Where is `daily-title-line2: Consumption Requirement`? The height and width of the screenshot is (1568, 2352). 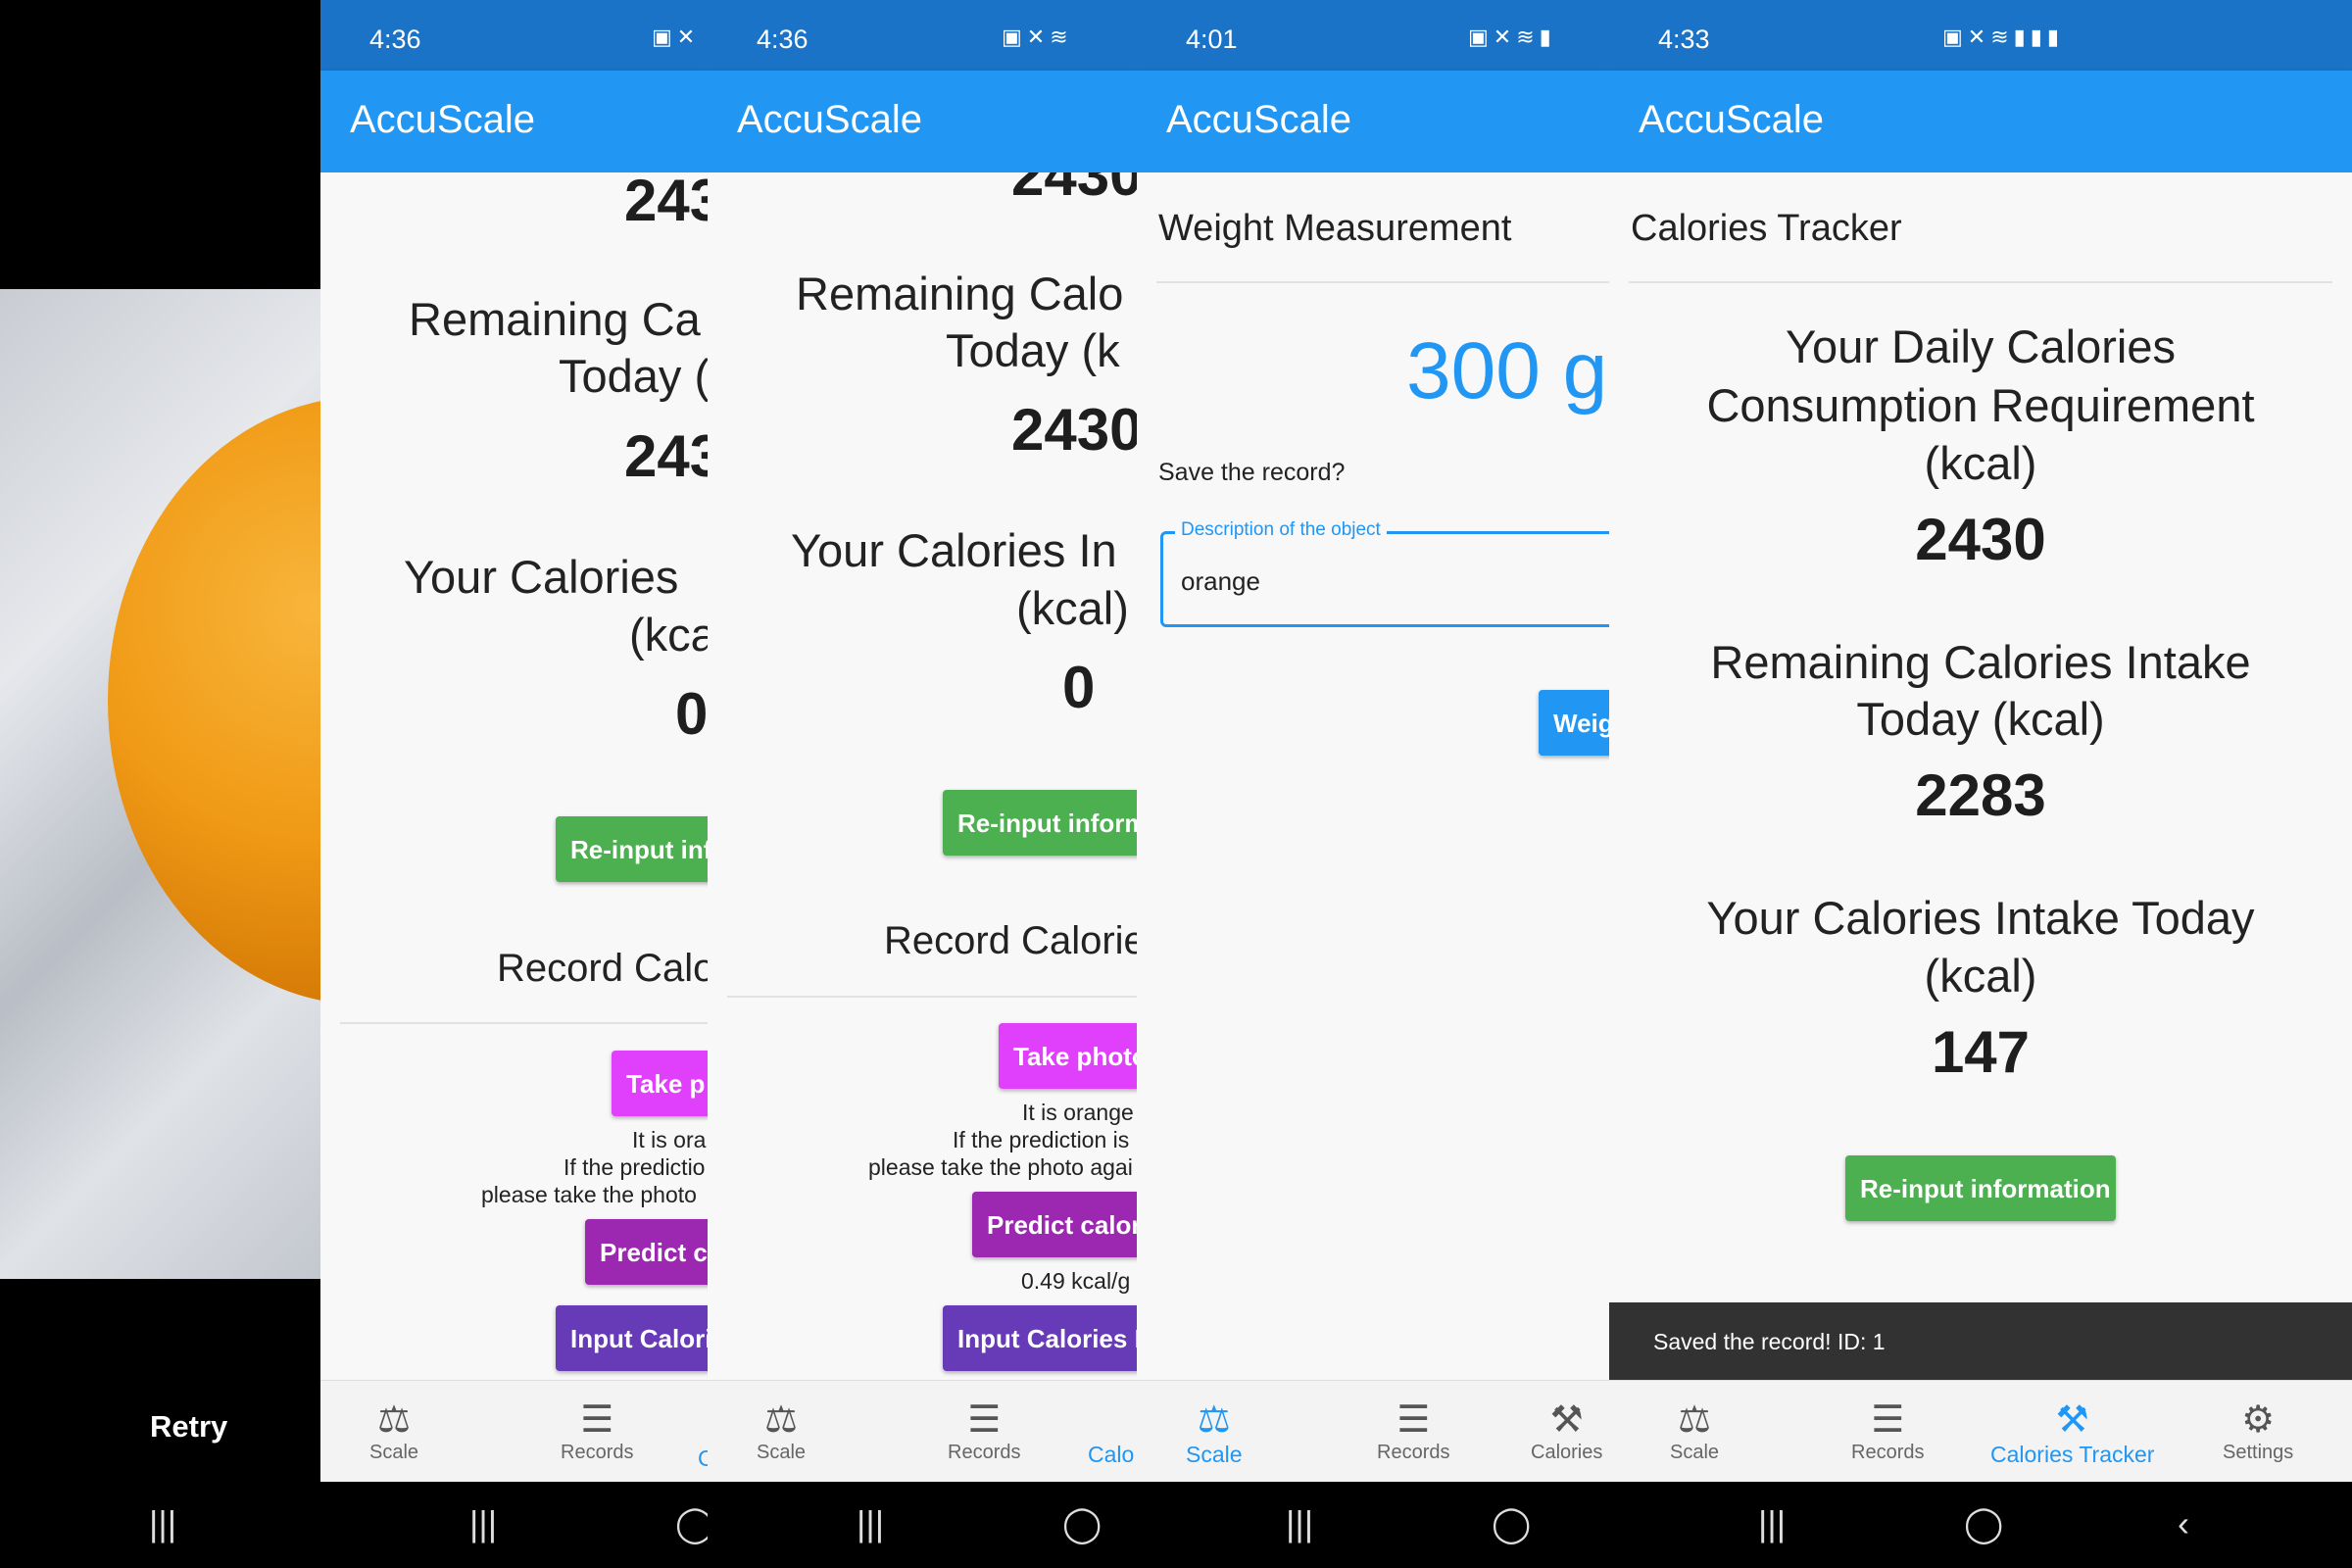 daily-title-line2: Consumption Requirement is located at coordinates (1980, 405).